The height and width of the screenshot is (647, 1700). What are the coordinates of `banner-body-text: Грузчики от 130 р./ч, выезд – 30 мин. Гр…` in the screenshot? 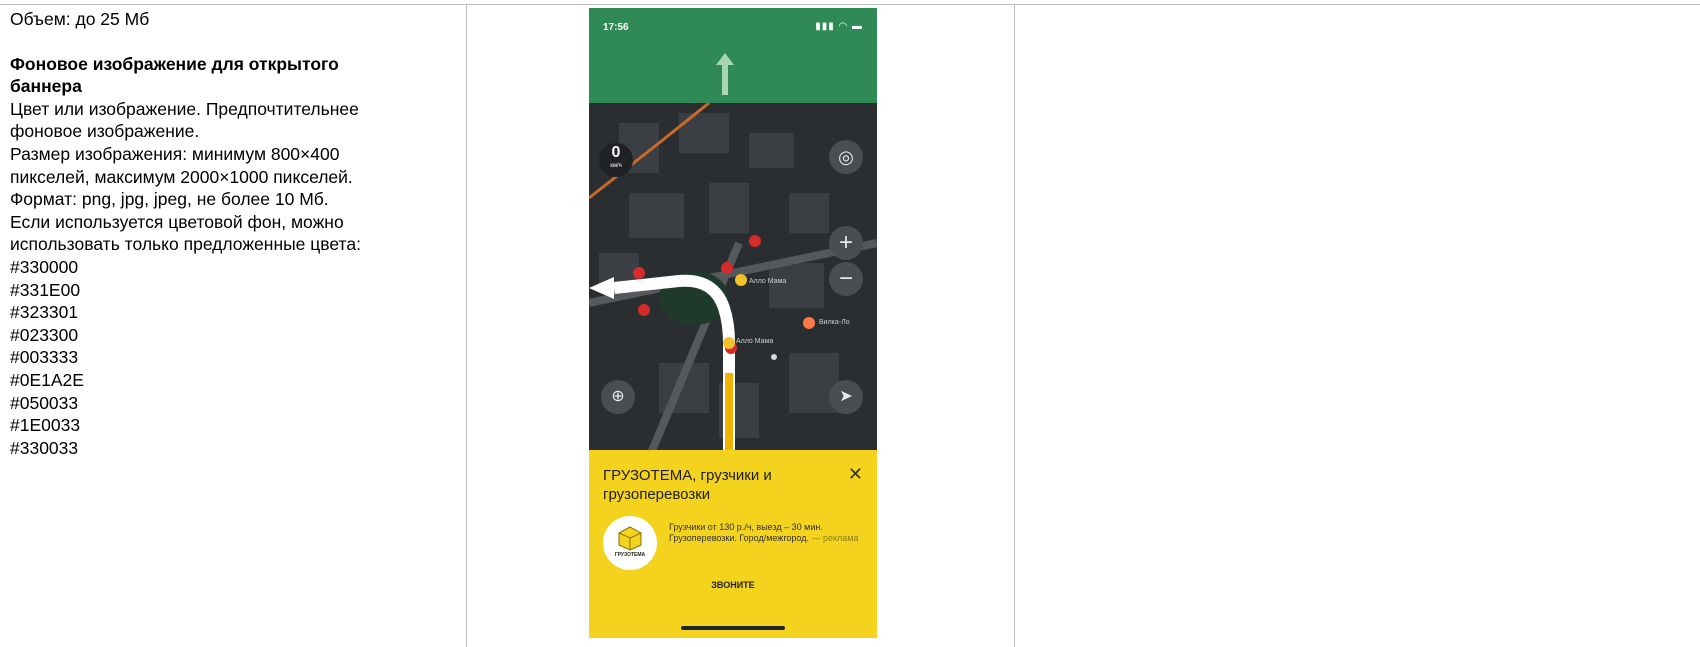 It's located at (746, 532).